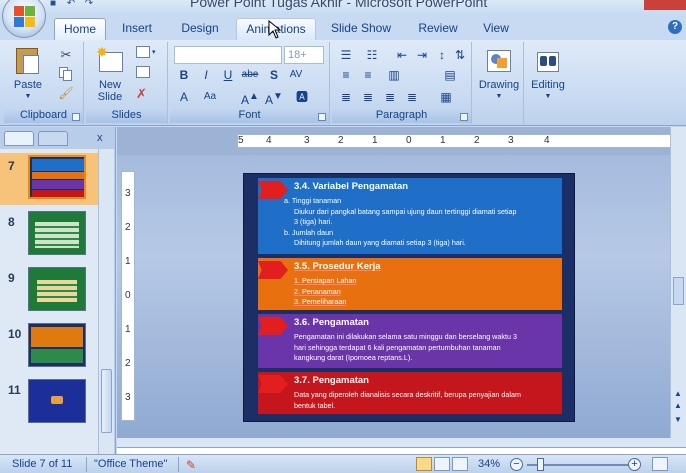 This screenshot has width=686, height=473. What do you see at coordinates (128, 295) in the screenshot?
I see `ruler-label: 0` at bounding box center [128, 295].